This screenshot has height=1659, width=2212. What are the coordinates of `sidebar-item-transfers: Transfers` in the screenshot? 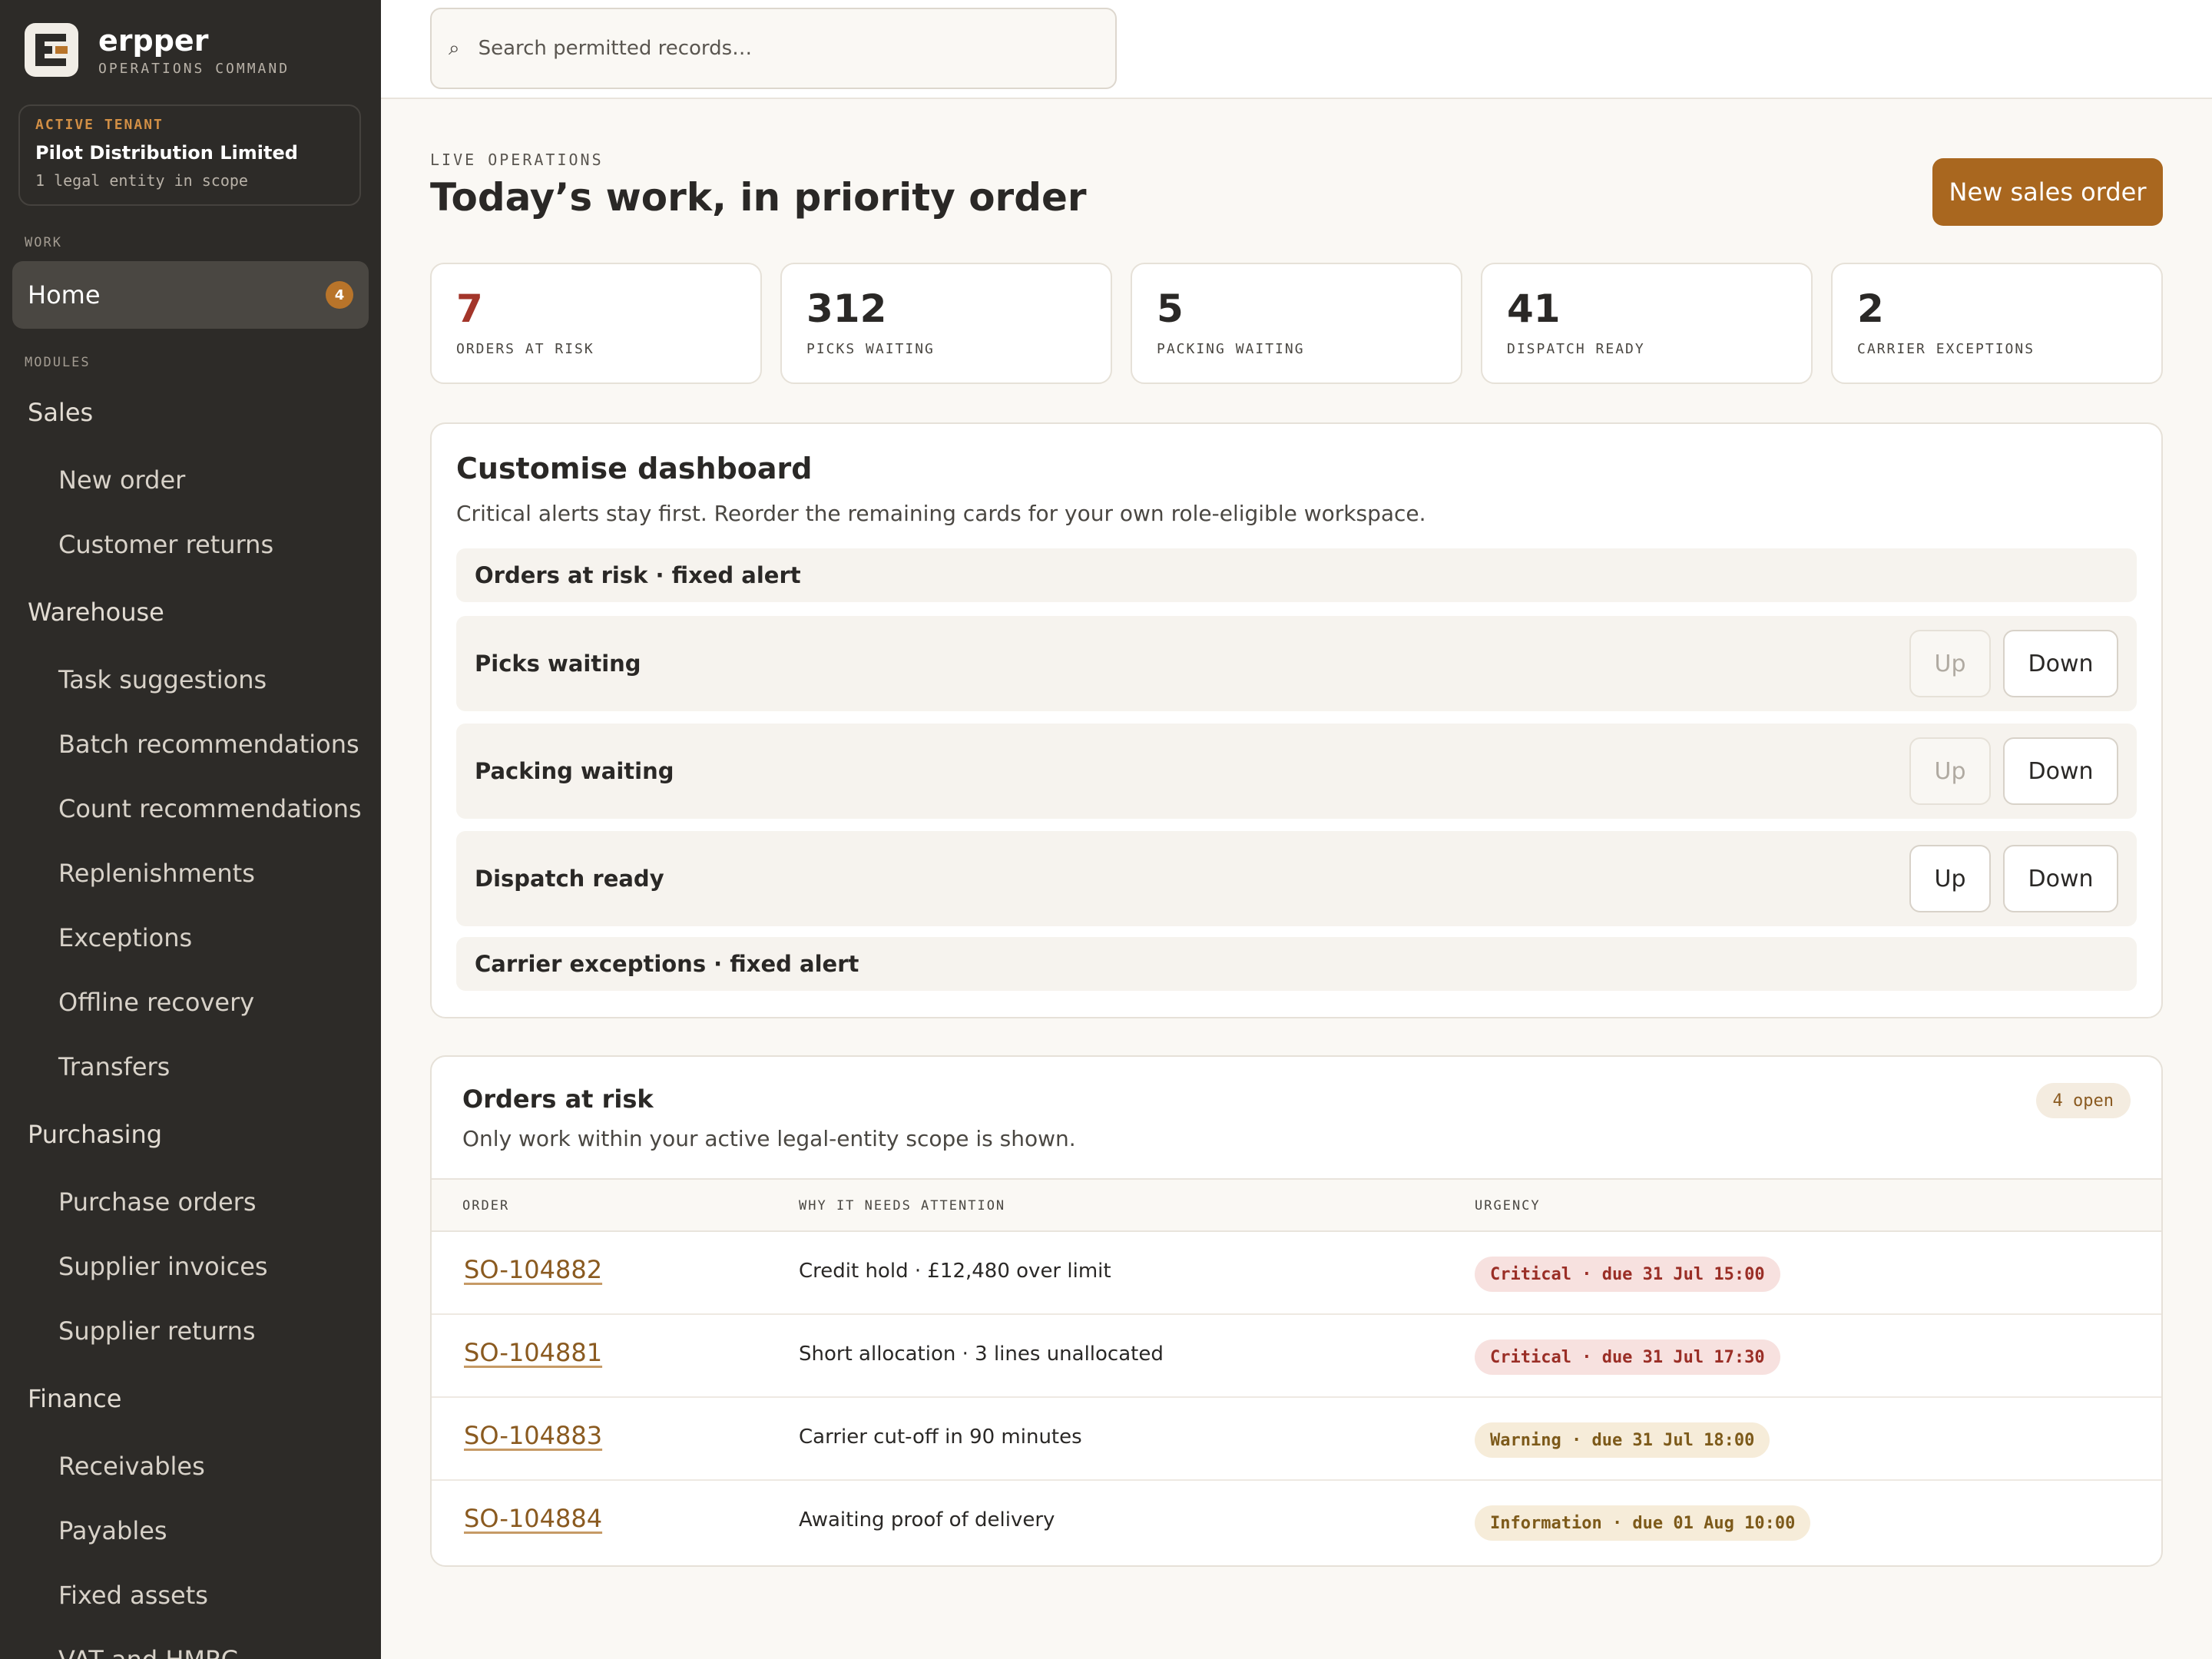 It's located at (114, 1067).